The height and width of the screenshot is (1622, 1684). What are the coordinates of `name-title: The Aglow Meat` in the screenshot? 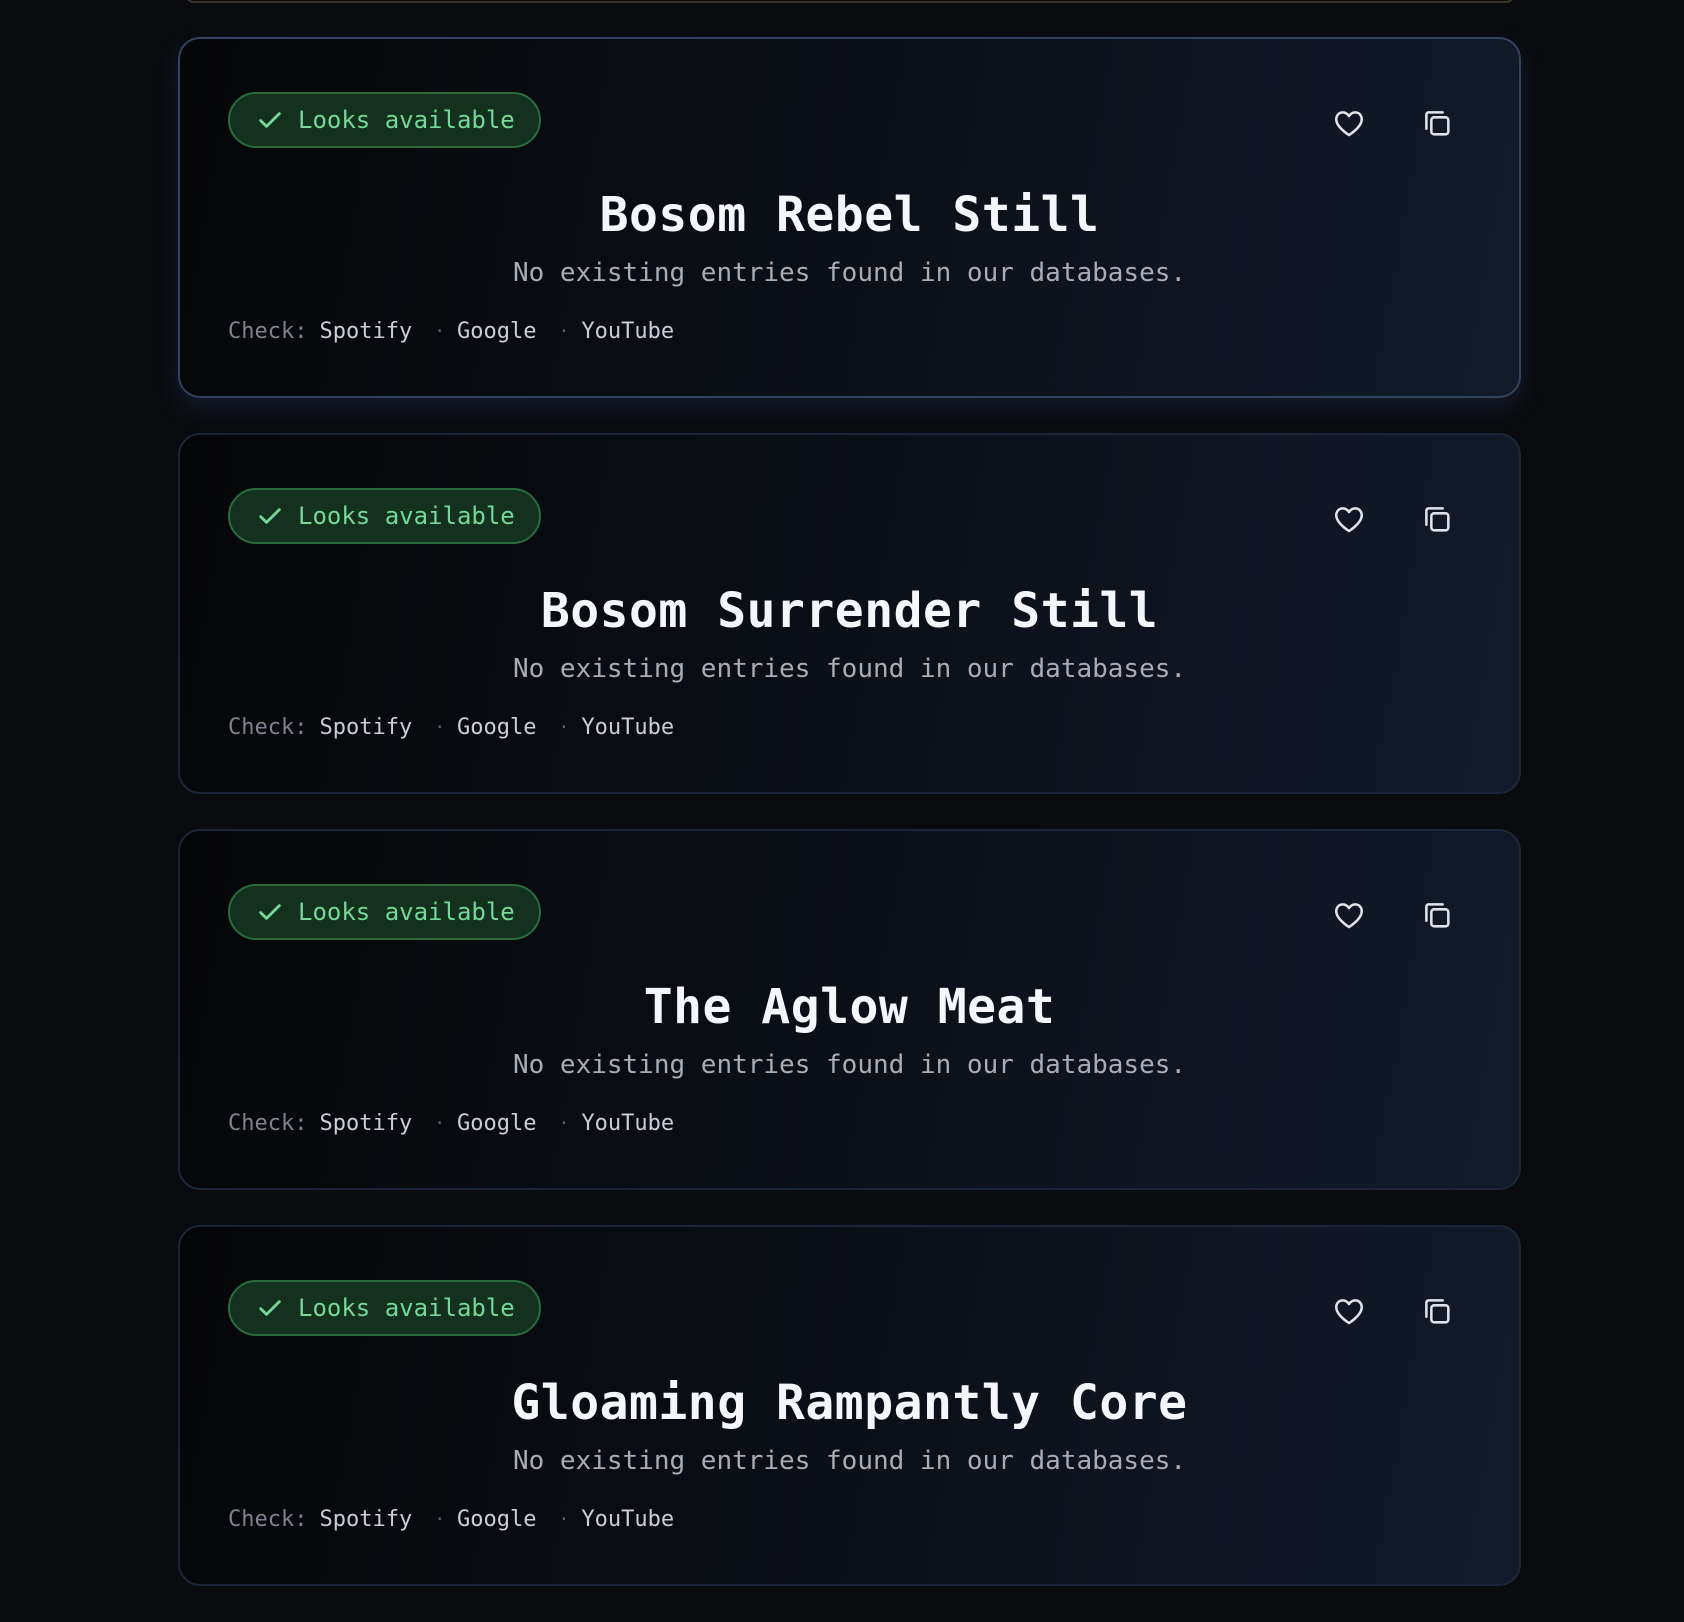 It's located at (849, 1007).